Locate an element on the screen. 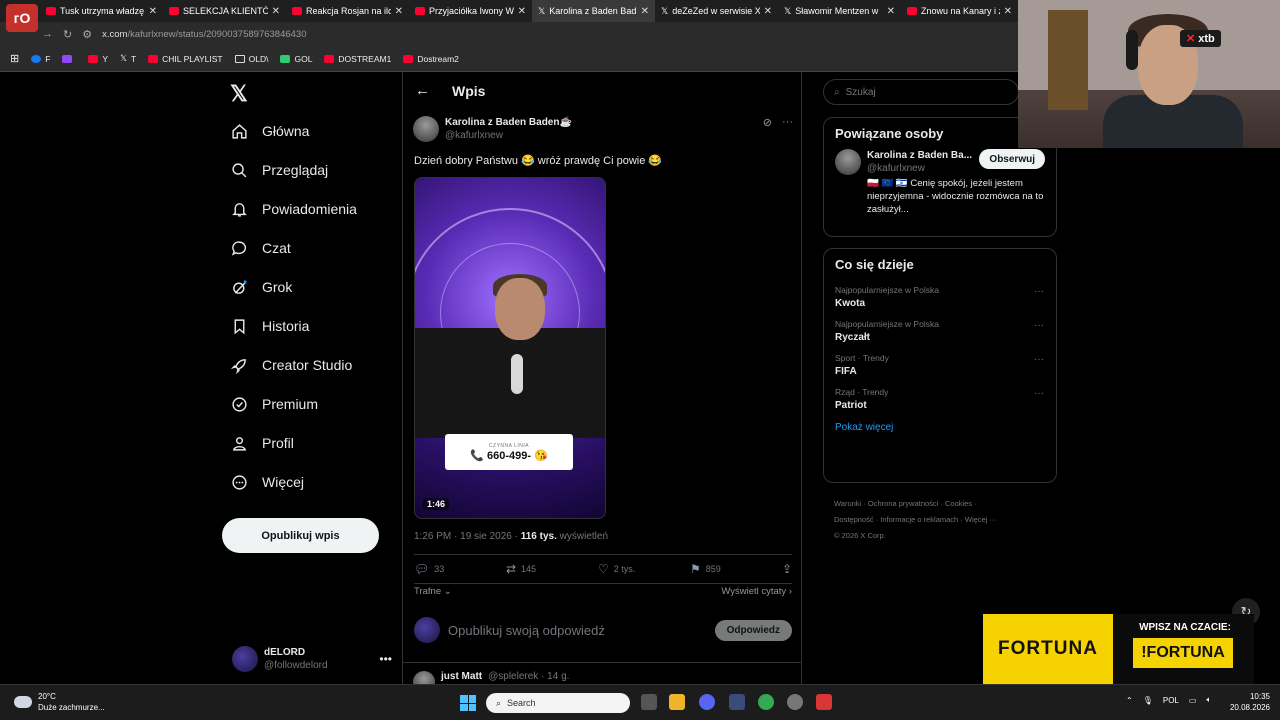 The width and height of the screenshot is (1280, 720). app-icon is located at coordinates (737, 702).